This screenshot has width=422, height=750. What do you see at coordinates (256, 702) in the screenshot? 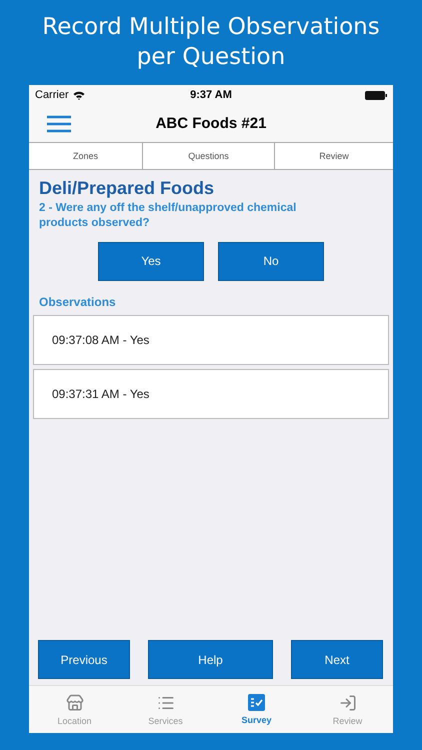
I see `checklist-icon` at bounding box center [256, 702].